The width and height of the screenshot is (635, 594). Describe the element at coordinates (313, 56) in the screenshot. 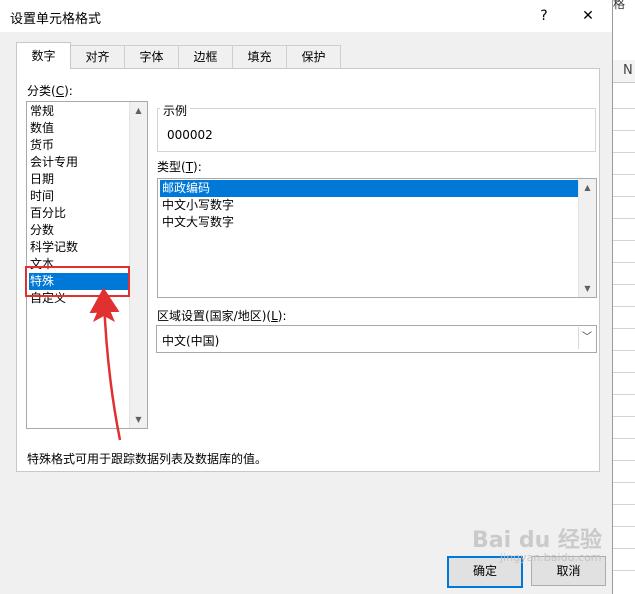

I see `tab-protection: 保护` at that location.